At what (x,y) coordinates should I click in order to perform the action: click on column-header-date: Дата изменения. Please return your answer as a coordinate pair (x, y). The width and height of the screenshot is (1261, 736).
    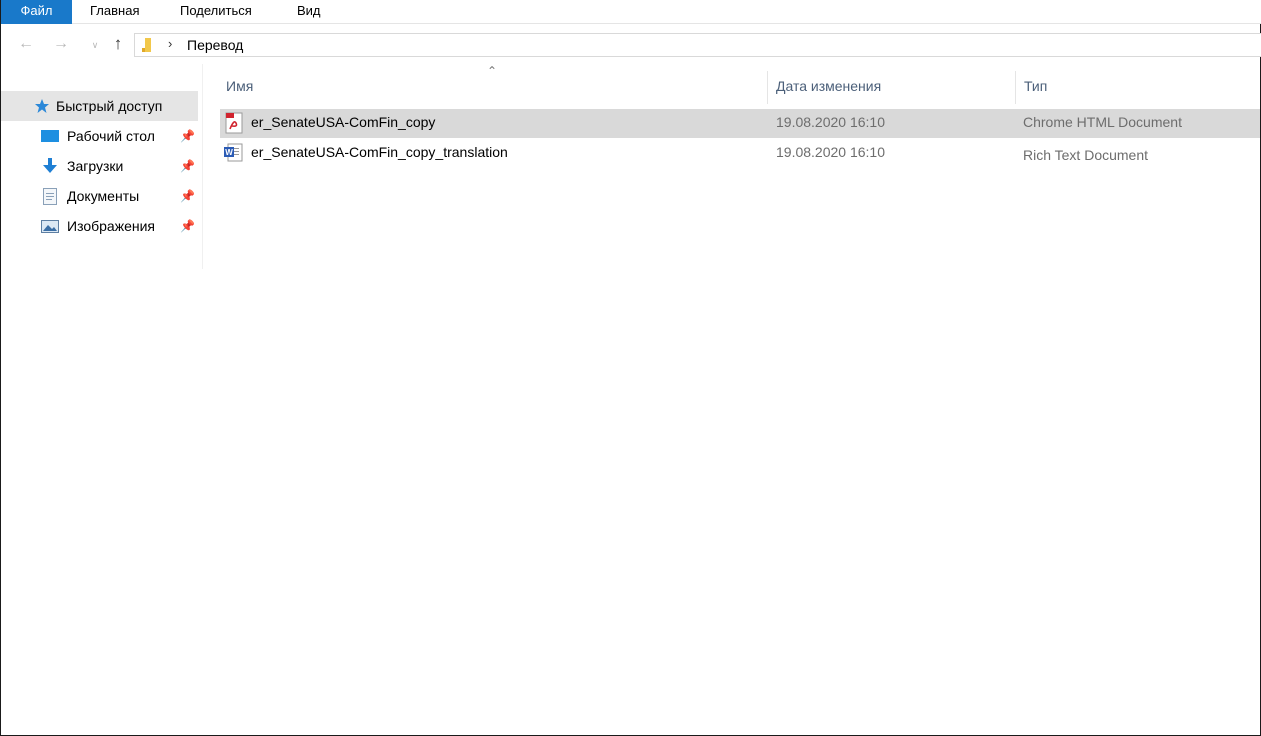
    Looking at the image, I should click on (828, 86).